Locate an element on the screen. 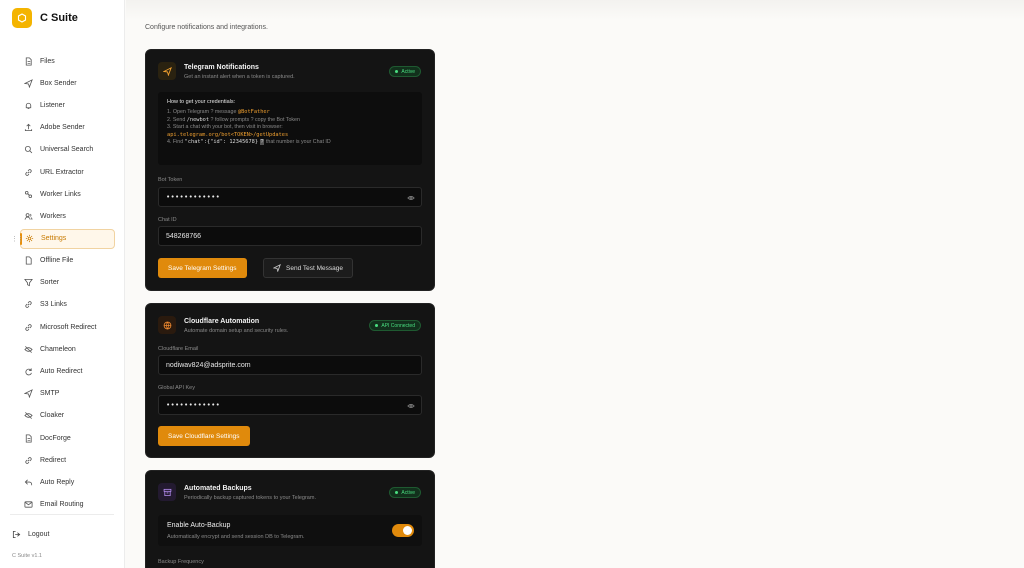  archive-icon is located at coordinates (167, 492).